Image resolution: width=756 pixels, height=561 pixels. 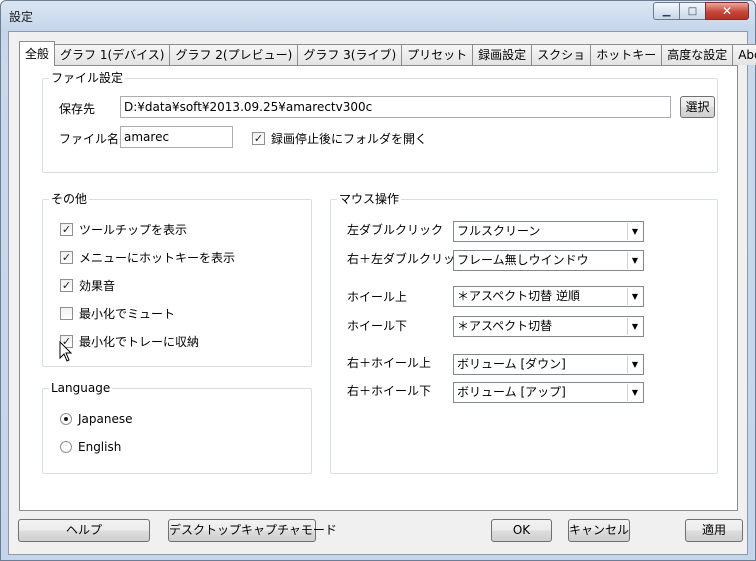 What do you see at coordinates (378, 16) in the screenshot?
I see `title-bar: 設定 ▁ □ ✕` at bounding box center [378, 16].